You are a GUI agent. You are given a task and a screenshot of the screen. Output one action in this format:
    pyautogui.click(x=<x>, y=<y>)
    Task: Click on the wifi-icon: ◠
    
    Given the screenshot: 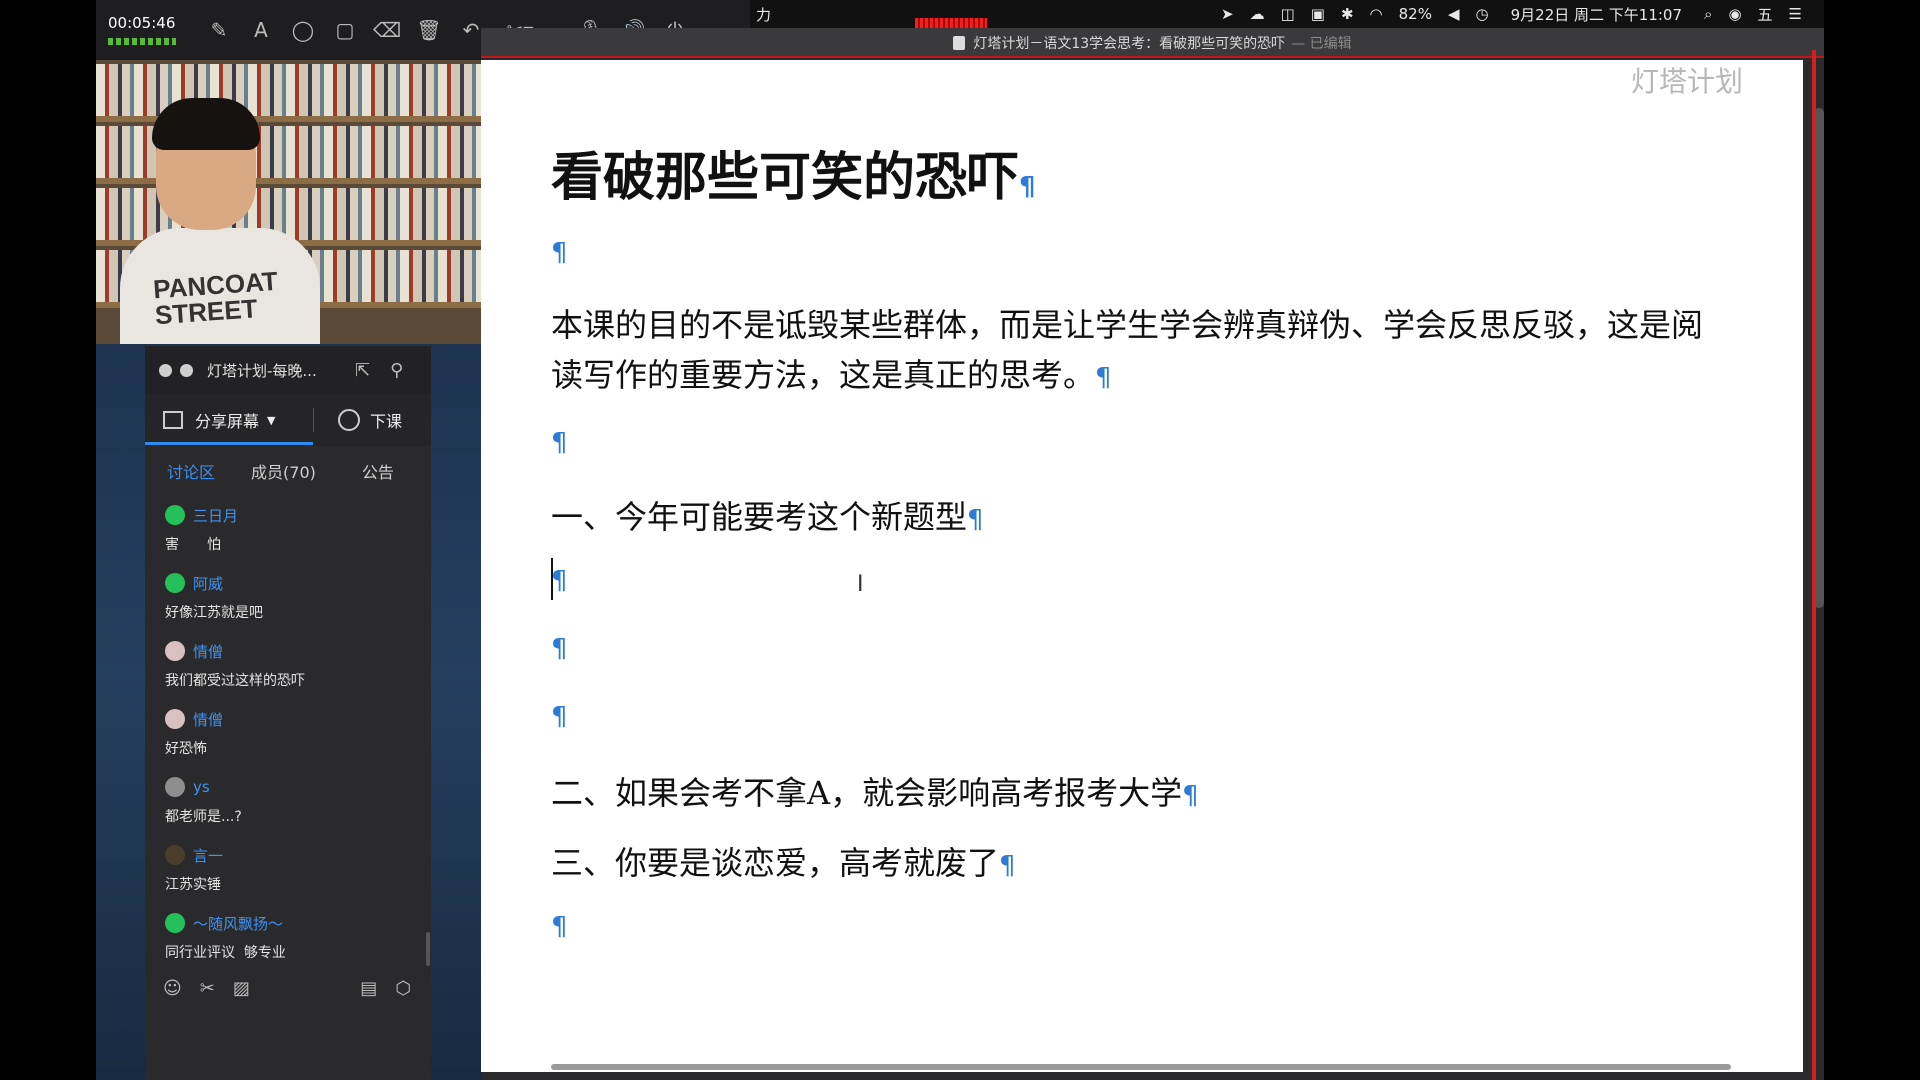 What is the action you would take?
    pyautogui.click(x=1376, y=14)
    